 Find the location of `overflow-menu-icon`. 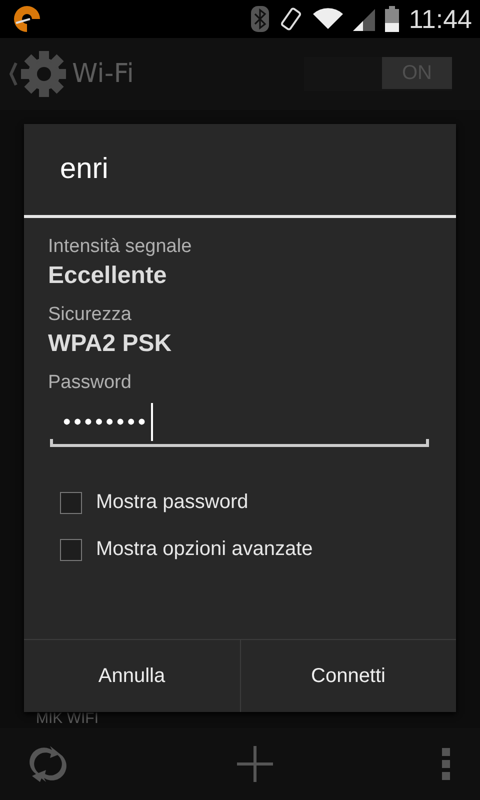

overflow-menu-icon is located at coordinates (446, 764).